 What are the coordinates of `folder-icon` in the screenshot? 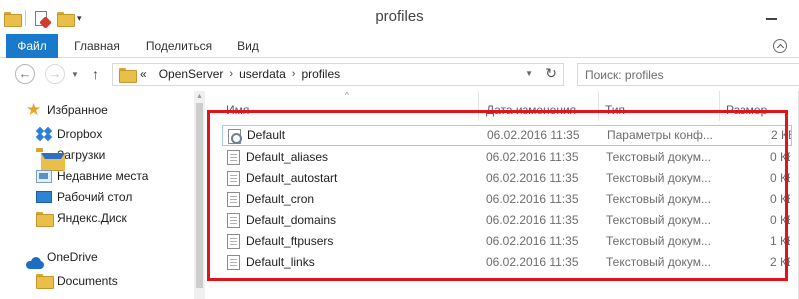 It's located at (128, 75).